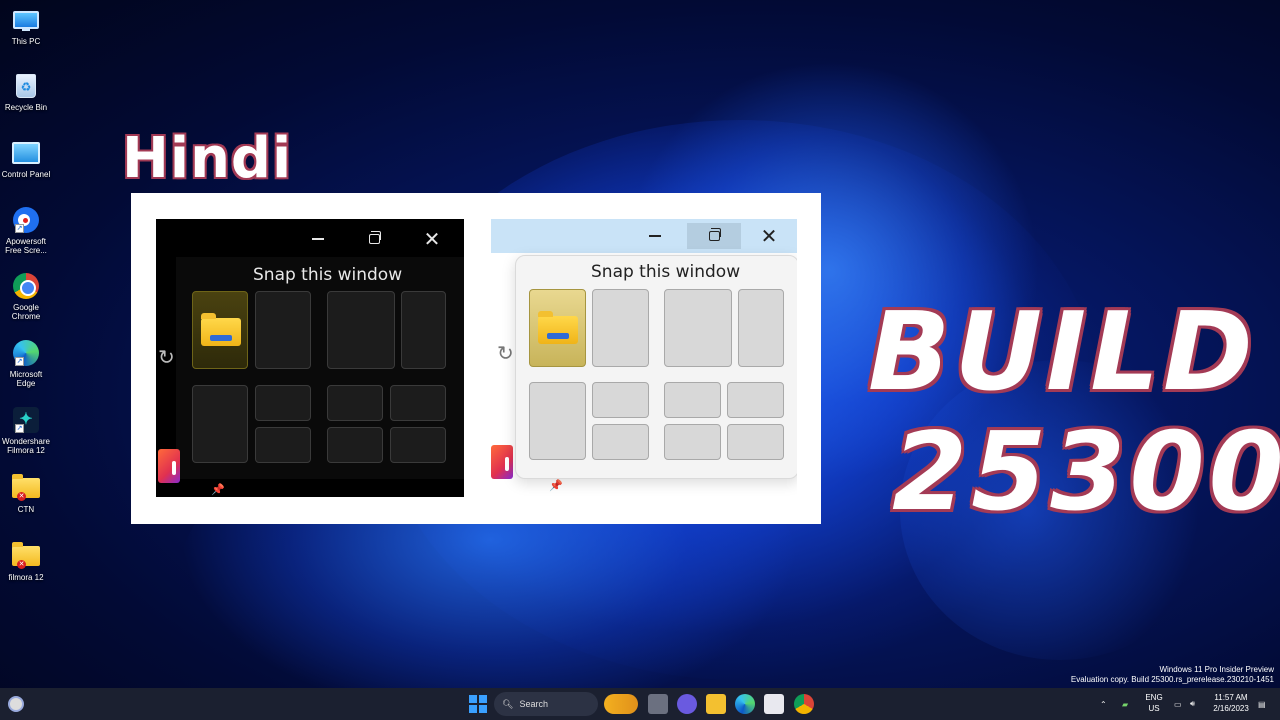  Describe the element at coordinates (1103, 704) in the screenshot. I see `tray-overflow-icon: ⌃` at that location.